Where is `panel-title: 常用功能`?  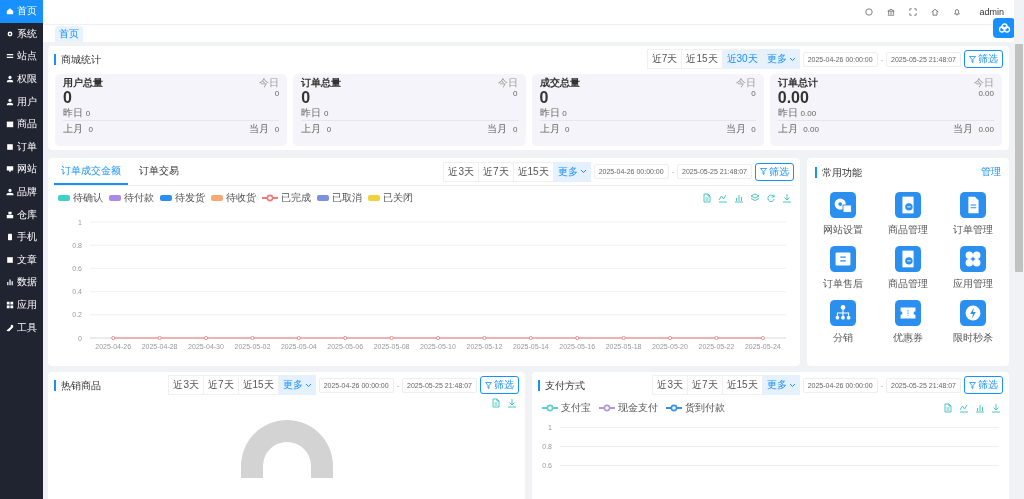
panel-title: 常用功能 is located at coordinates (838, 172).